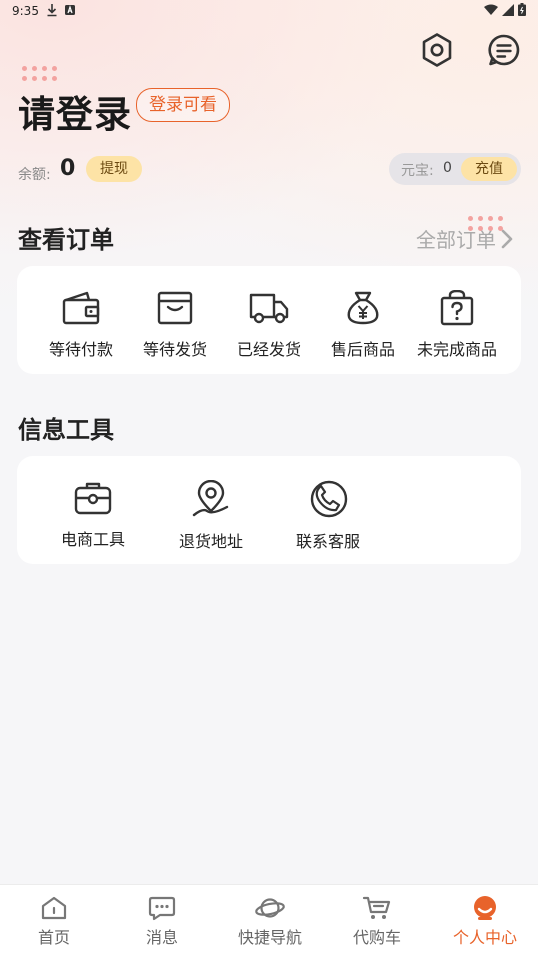 This screenshot has width=538, height=957. Describe the element at coordinates (363, 308) in the screenshot. I see `money-bag-icon` at that location.